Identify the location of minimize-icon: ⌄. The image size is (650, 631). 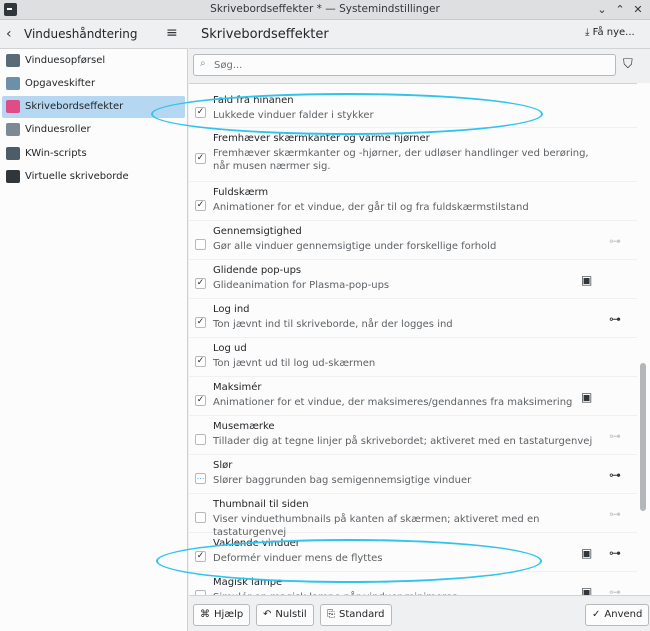
(602, 10).